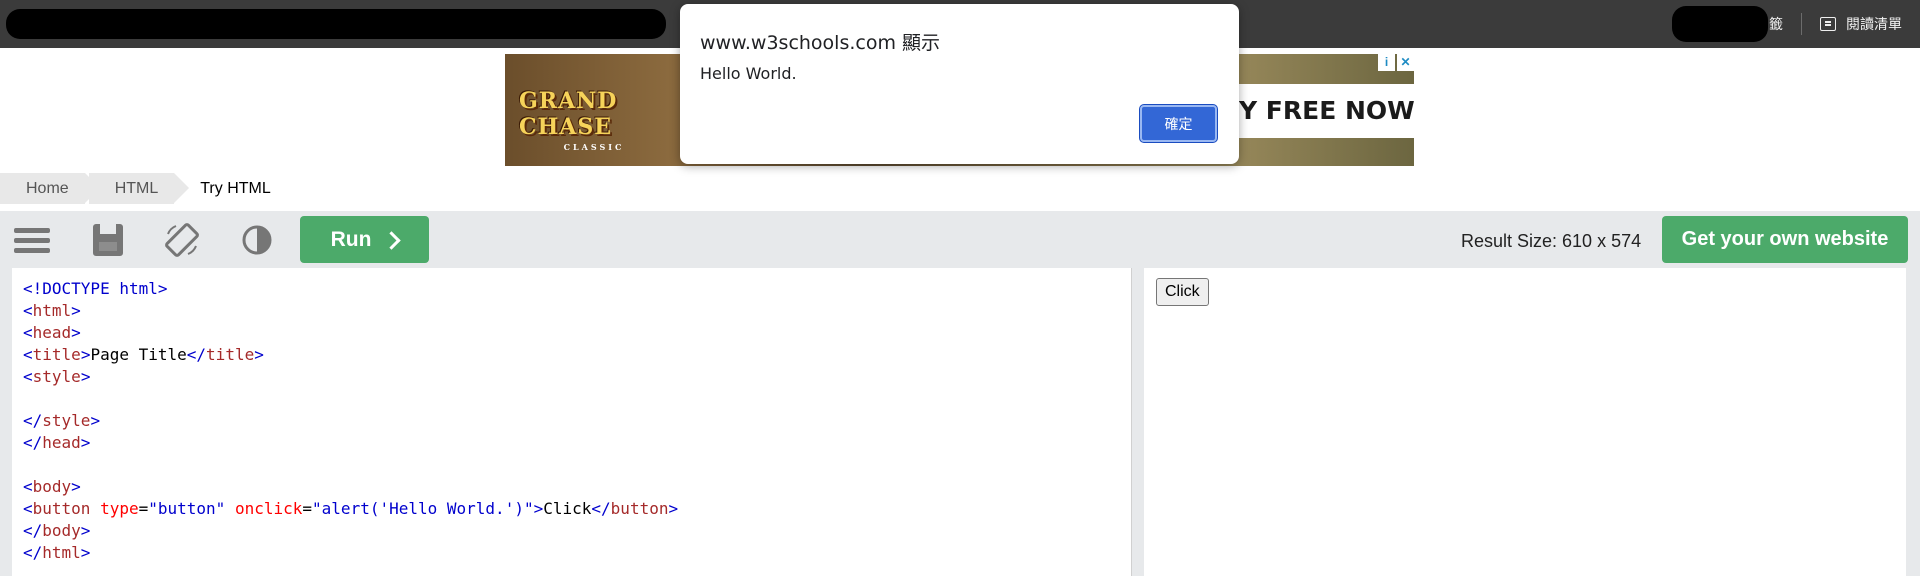  What do you see at coordinates (1405, 62) in the screenshot?
I see `ad-close-icon: ✕` at bounding box center [1405, 62].